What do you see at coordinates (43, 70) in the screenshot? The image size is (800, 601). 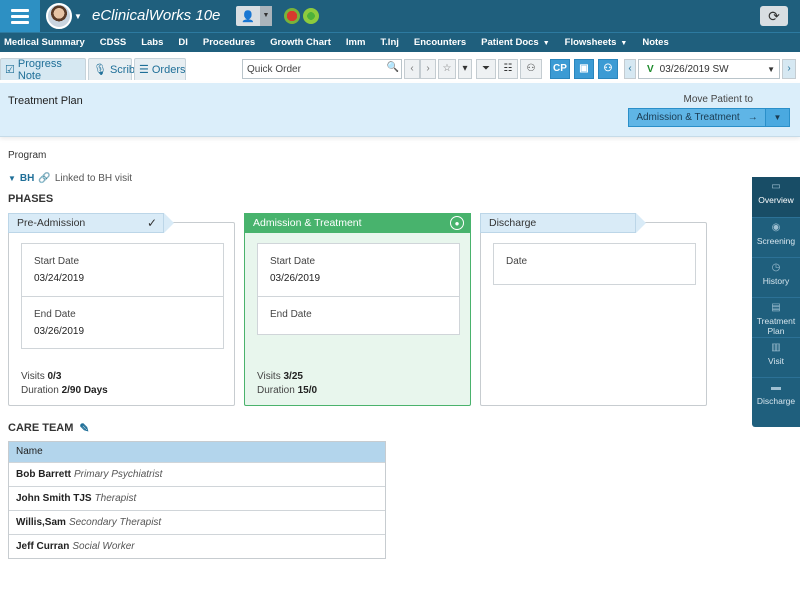 I see `tab-progress-note: ☑ Progress Note` at bounding box center [43, 70].